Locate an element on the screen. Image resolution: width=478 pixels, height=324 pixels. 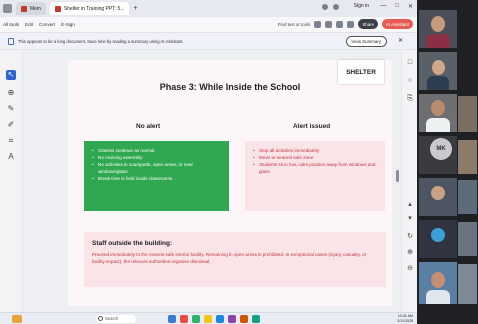
infobar-close-icon: ✕ is located at coordinates (400, 40).